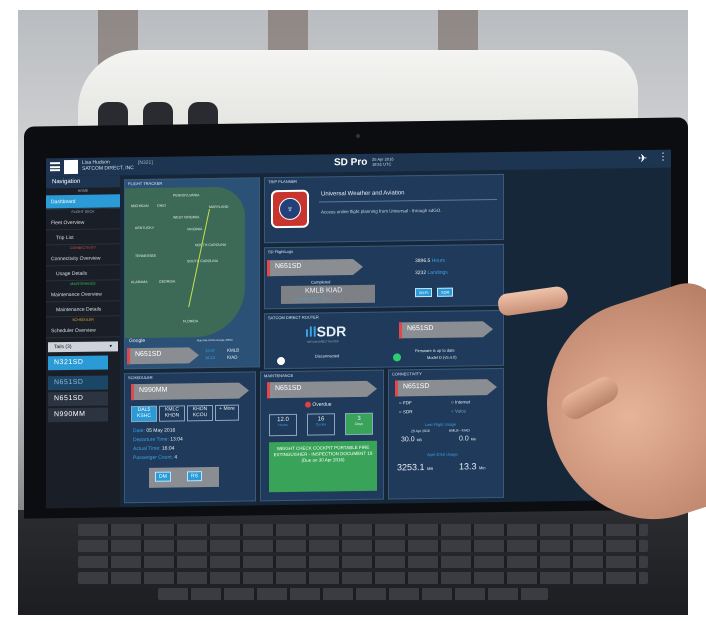 The image size is (706, 621). I want to click on panel-title: SD FlightLogs, so click(281, 251).